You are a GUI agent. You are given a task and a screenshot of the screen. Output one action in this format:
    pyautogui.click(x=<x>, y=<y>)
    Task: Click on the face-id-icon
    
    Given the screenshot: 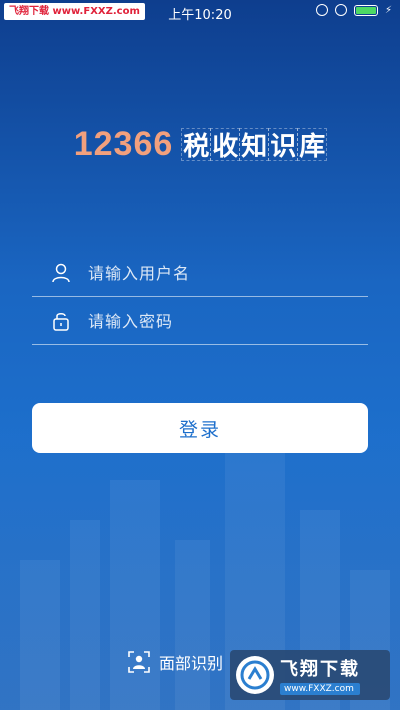 What is the action you would take?
    pyautogui.click(x=139, y=662)
    